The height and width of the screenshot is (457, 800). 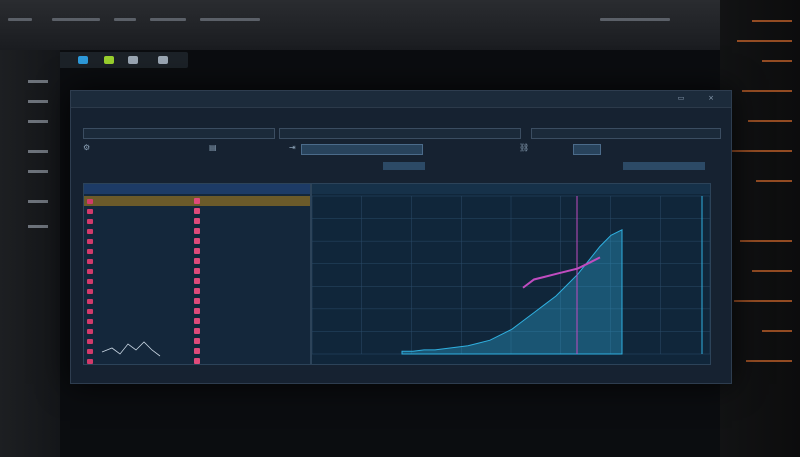 What do you see at coordinates (512, 291) in the screenshot?
I see `area-series` at bounding box center [512, 291].